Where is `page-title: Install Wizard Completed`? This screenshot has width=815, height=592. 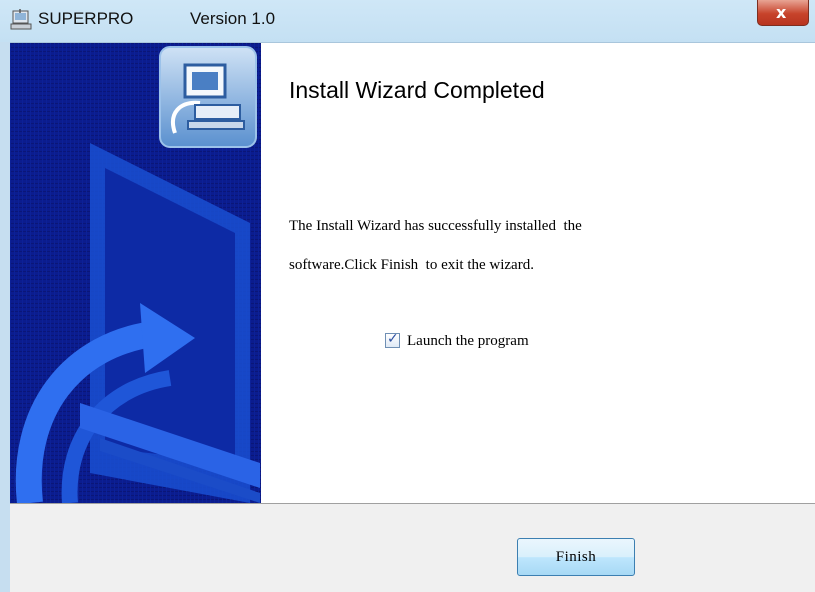
page-title: Install Wizard Completed is located at coordinates (417, 90).